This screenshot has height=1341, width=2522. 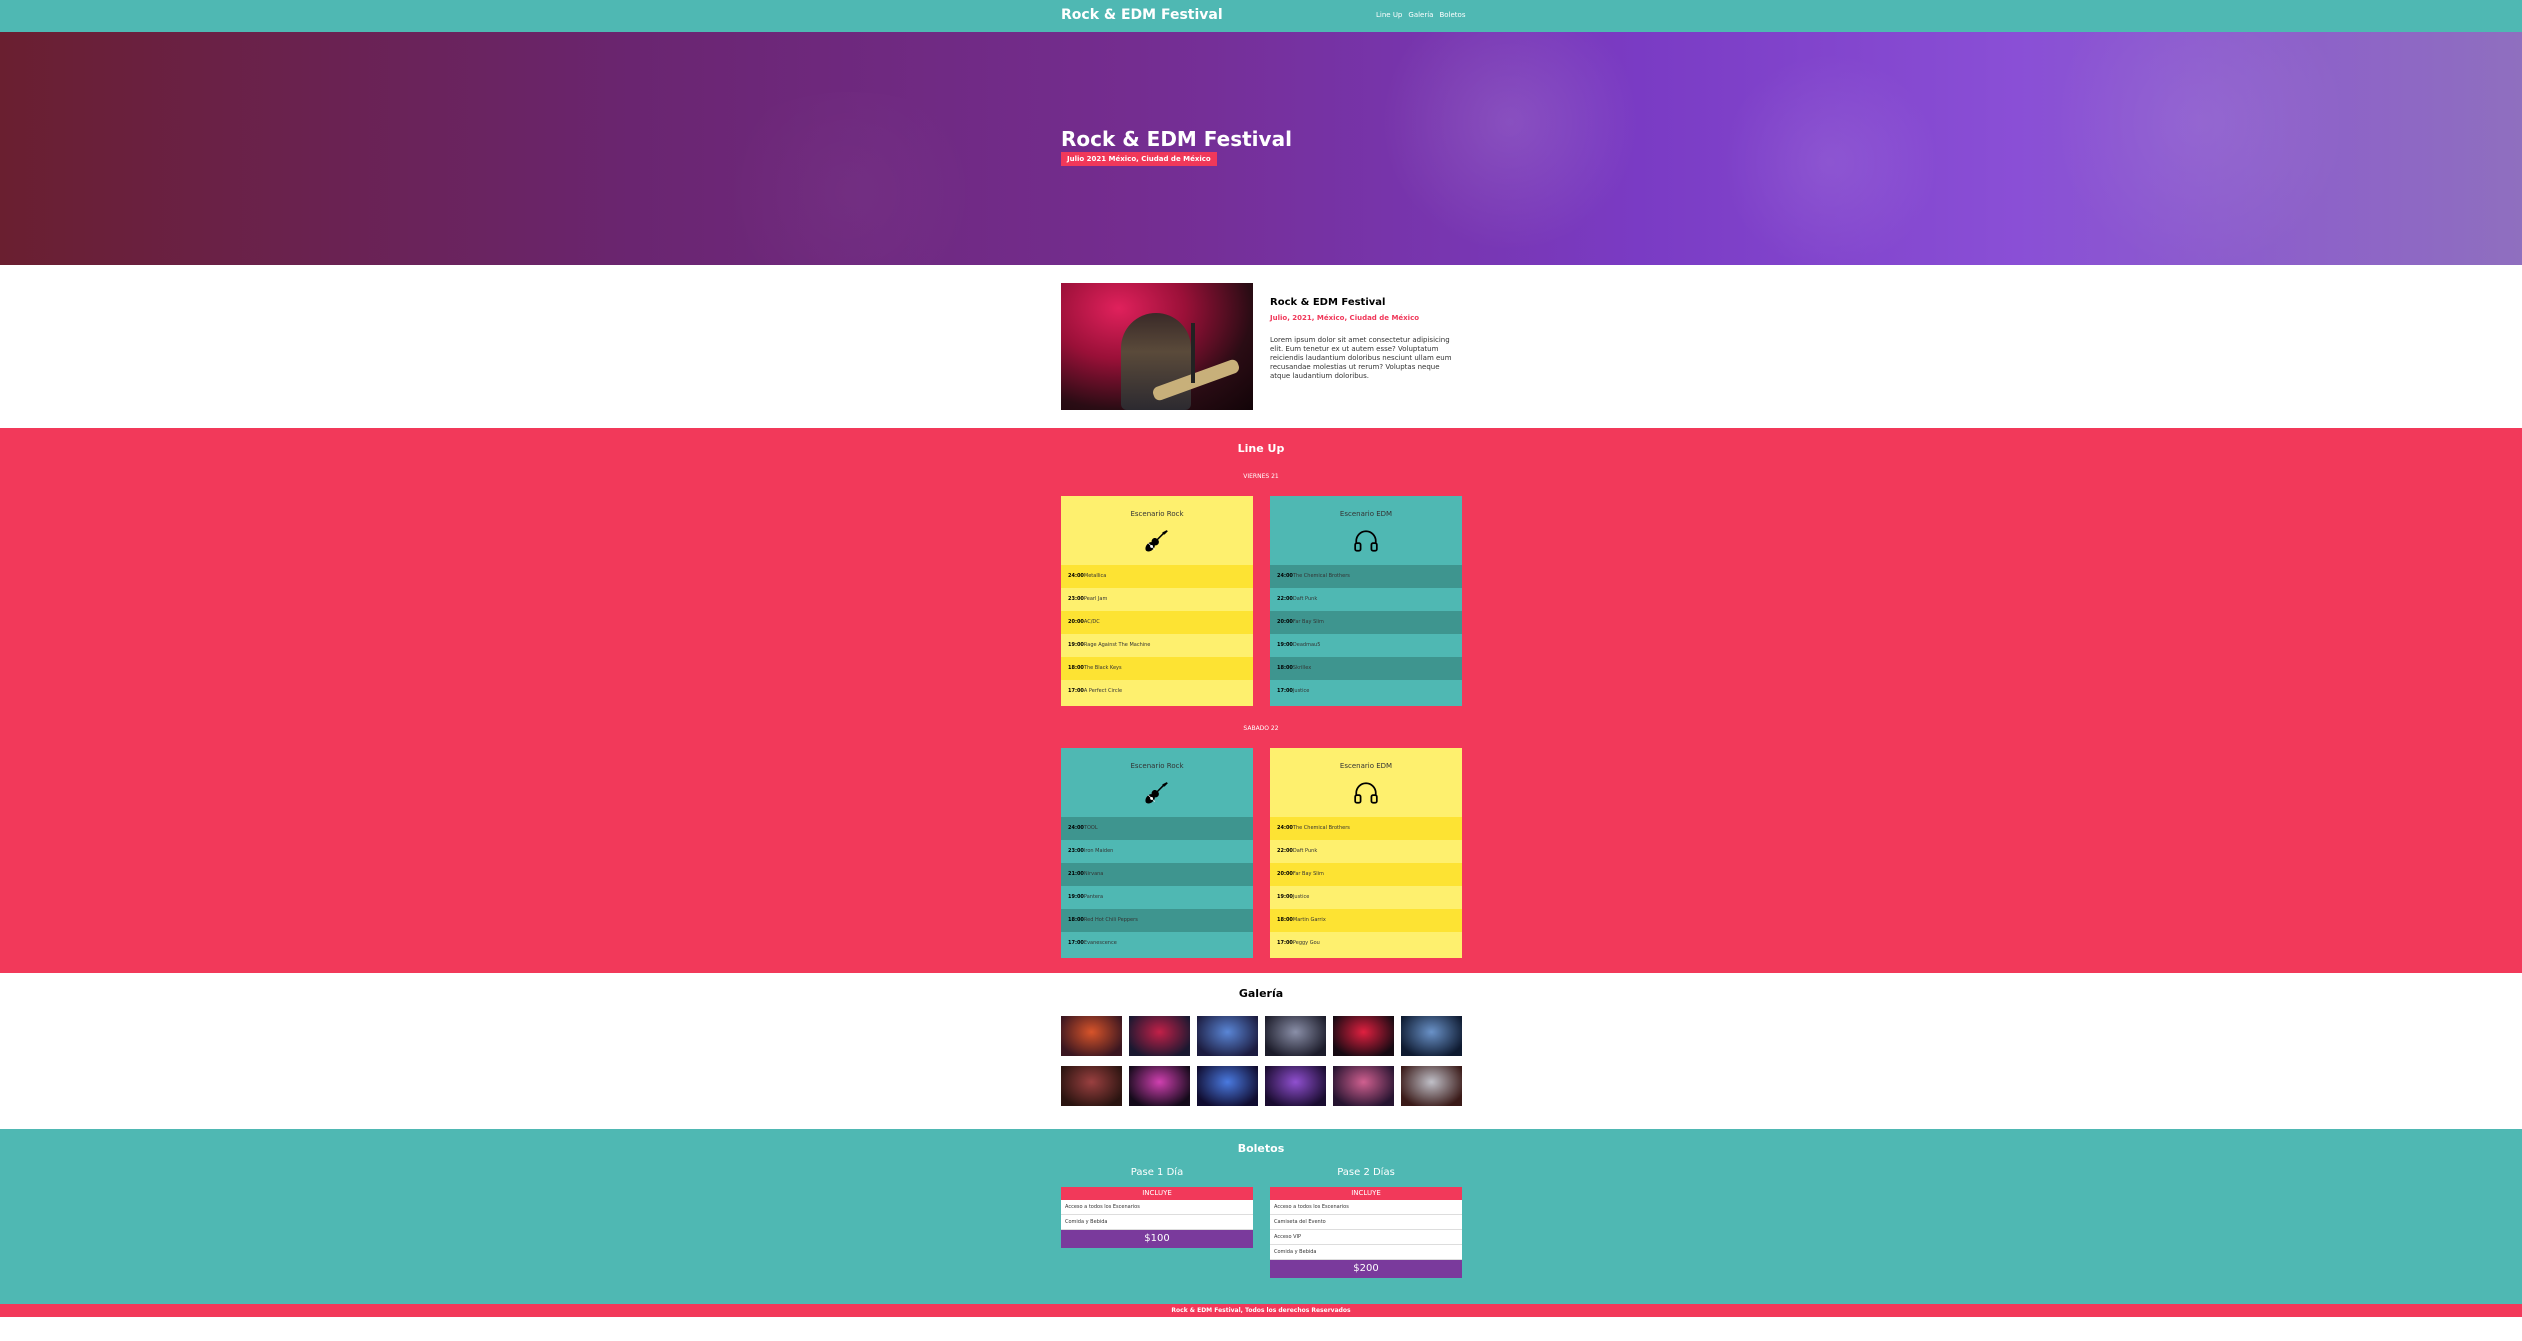 I want to click on schedule-artist: Far Bay Slim, so click(x=1308, y=874).